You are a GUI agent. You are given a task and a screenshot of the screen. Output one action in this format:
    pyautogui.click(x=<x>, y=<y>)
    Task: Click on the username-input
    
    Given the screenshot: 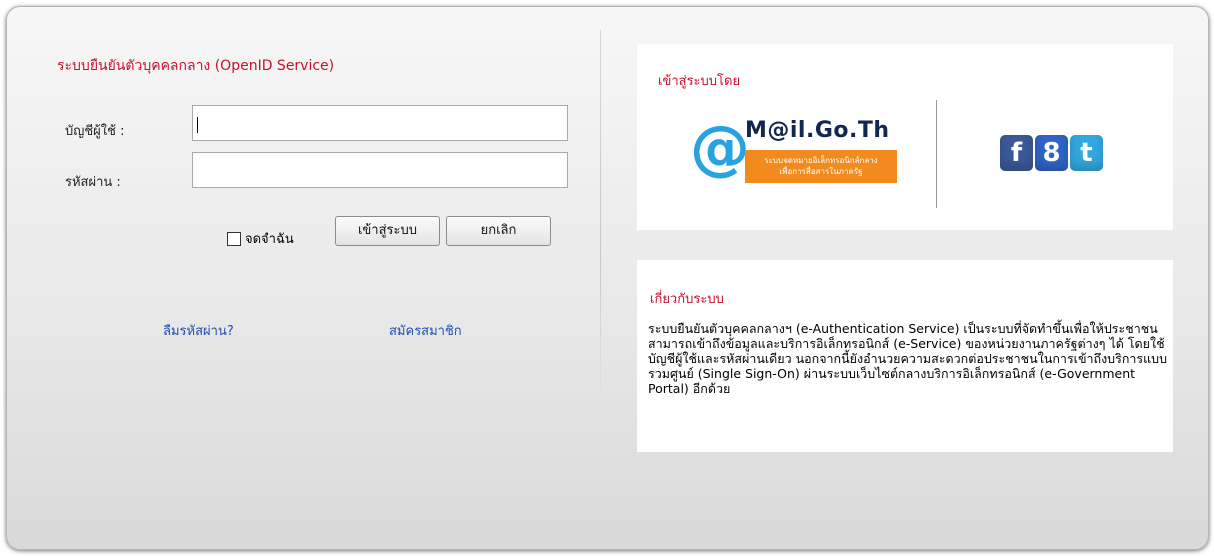 What is the action you would take?
    pyautogui.click(x=380, y=123)
    